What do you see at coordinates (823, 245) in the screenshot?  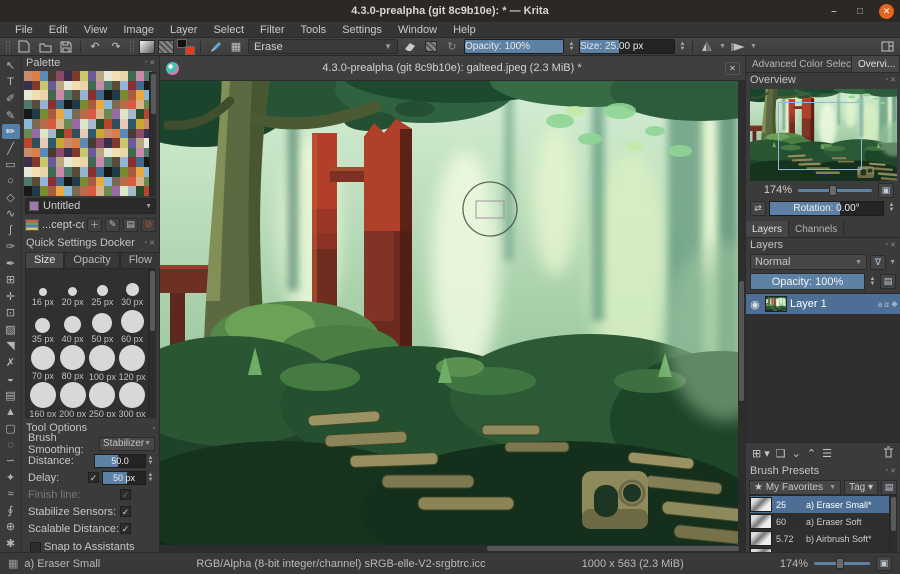 I see `layers-docker-header: Layers ▫ ✕` at bounding box center [823, 245].